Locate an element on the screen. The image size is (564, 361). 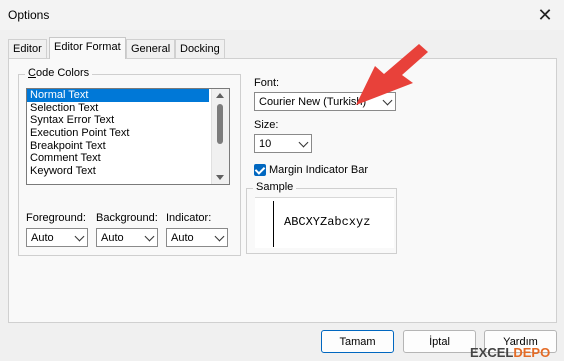
watermark-logo: EXCELDEPO is located at coordinates (510, 352).